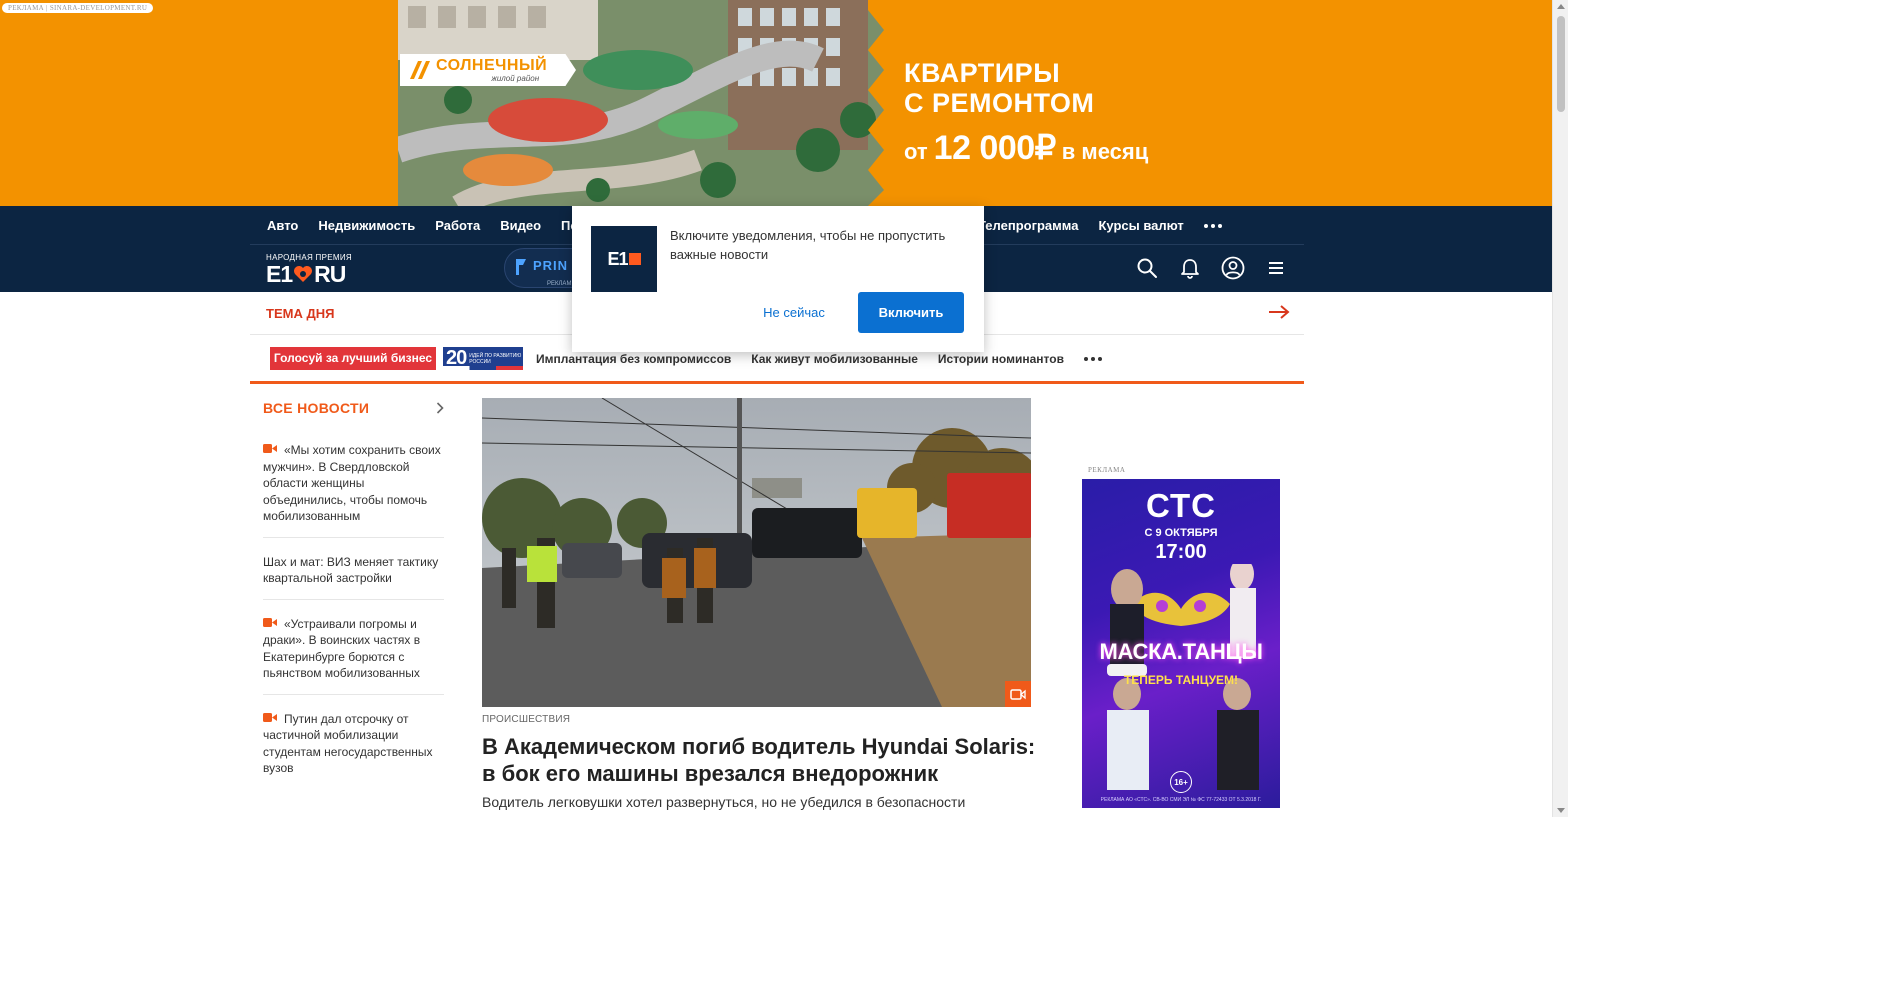 The height and width of the screenshot is (992, 1904). I want to click on channel-logo: СТС, so click(1181, 505).